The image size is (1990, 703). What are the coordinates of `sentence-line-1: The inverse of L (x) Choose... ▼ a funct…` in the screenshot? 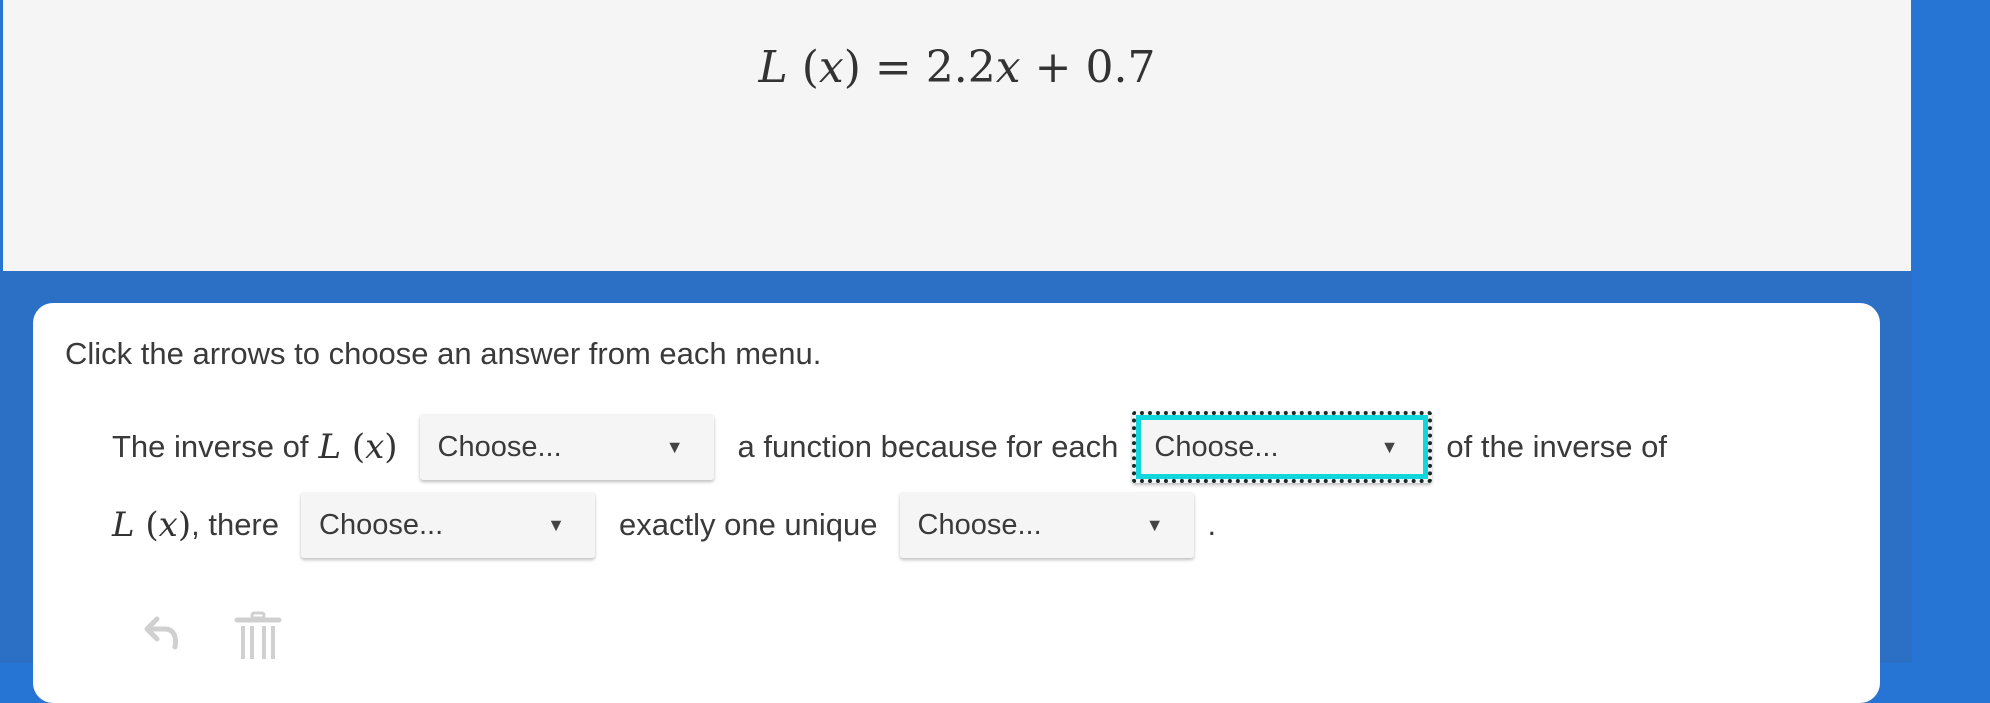 It's located at (889, 447).